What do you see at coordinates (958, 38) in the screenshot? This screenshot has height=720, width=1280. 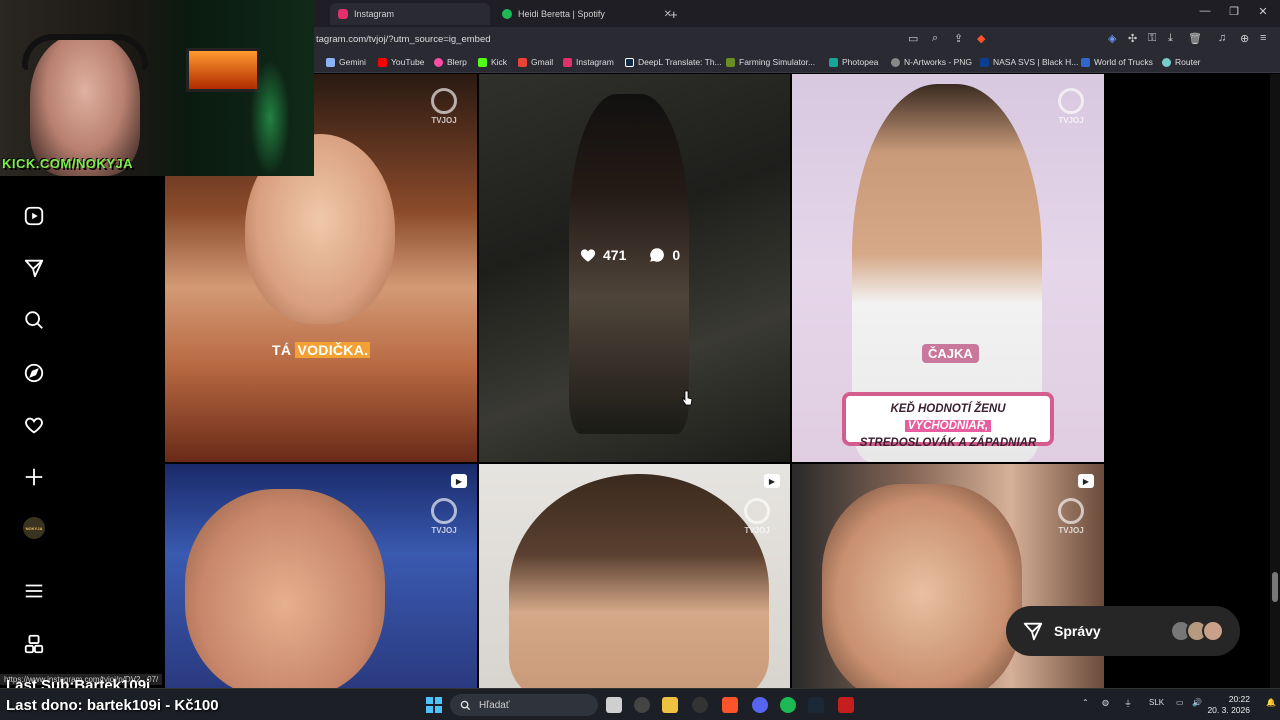 I see `share-icon: ⇪` at bounding box center [958, 38].